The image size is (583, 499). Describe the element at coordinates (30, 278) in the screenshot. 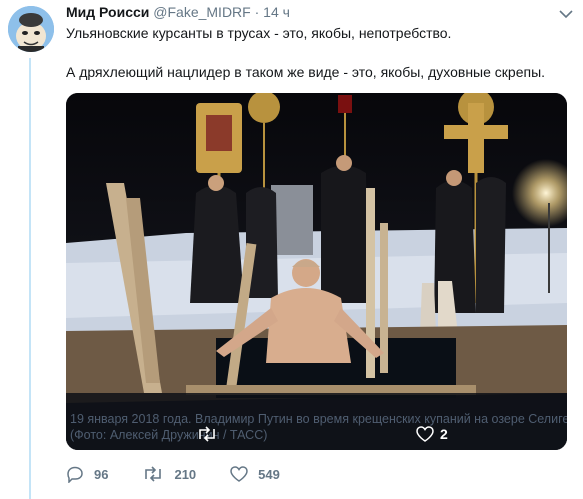

I see `thread-line` at that location.